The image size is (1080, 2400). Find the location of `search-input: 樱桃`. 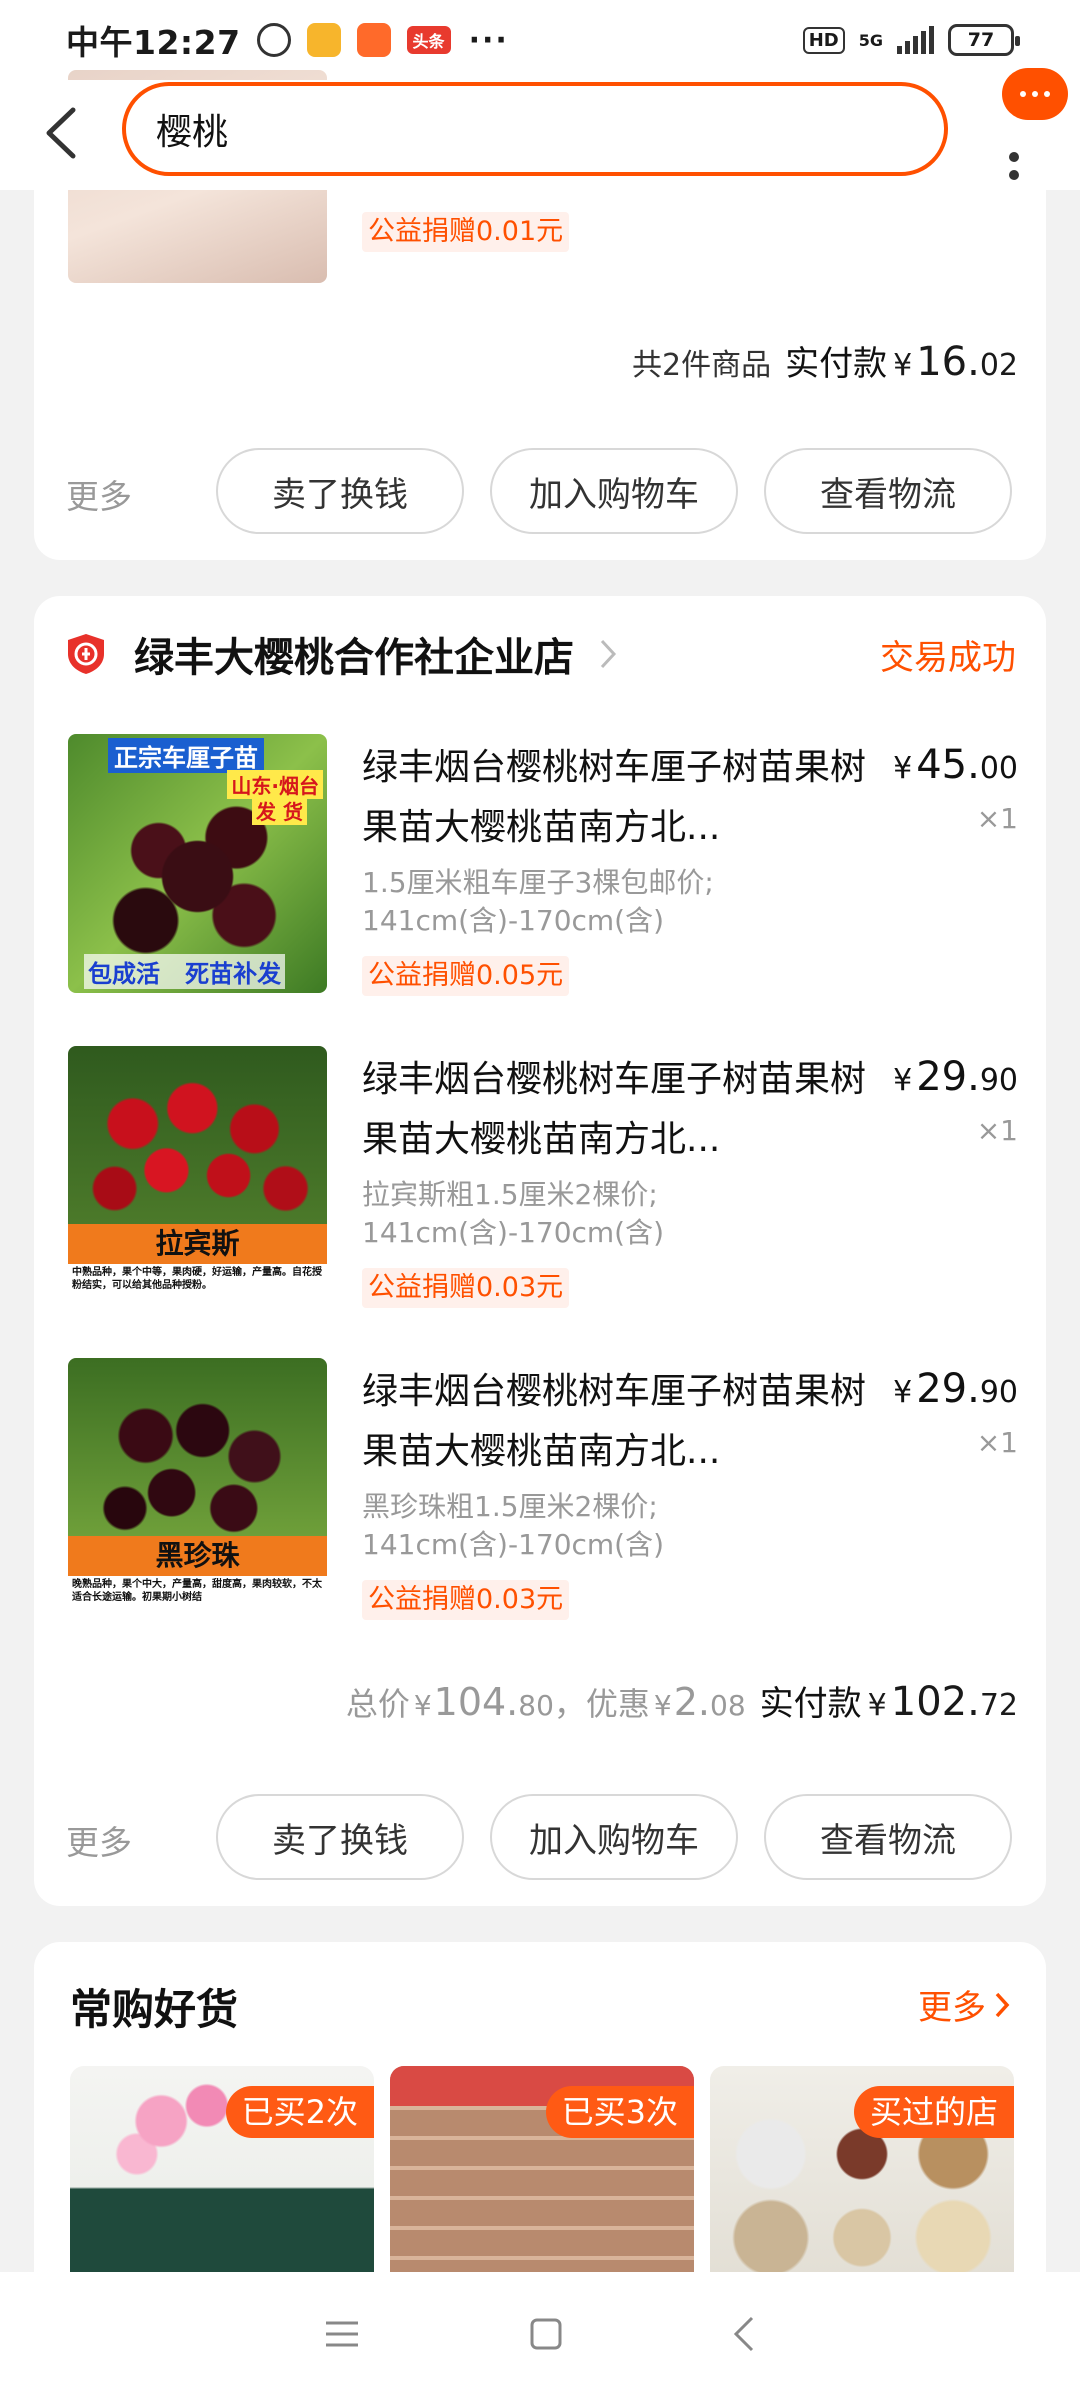

search-input: 樱桃 is located at coordinates (535, 129).